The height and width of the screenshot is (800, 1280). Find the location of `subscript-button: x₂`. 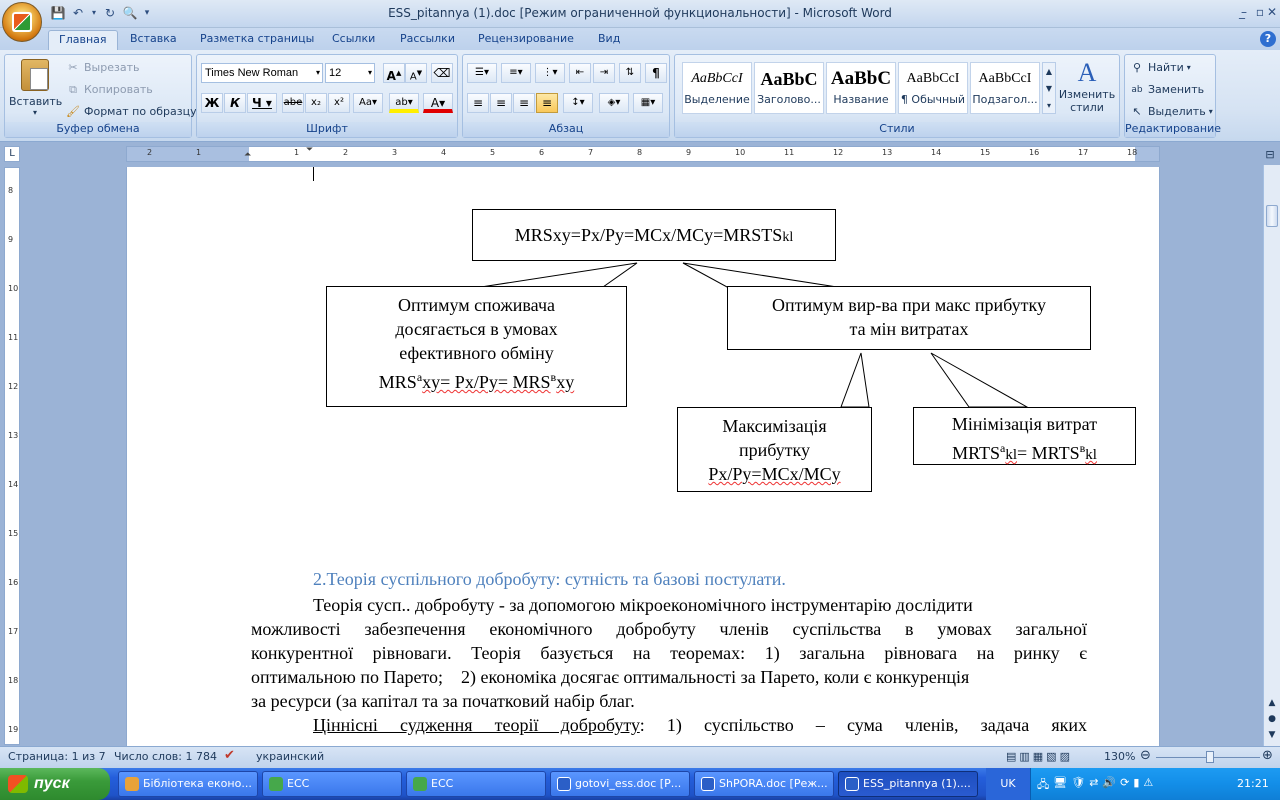

subscript-button: x₂ is located at coordinates (316, 103).